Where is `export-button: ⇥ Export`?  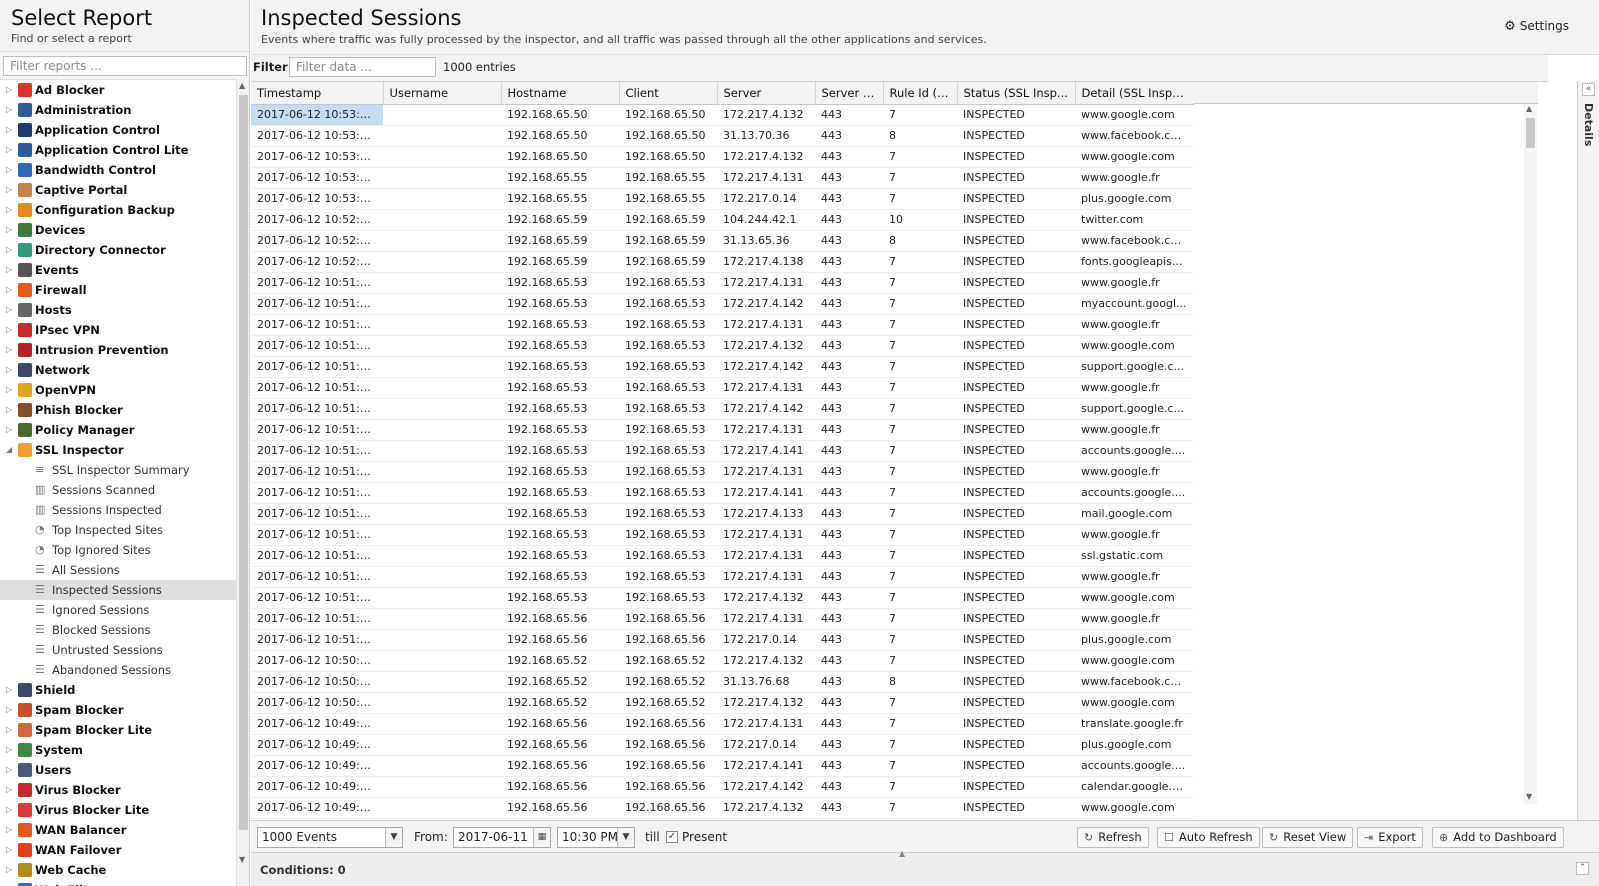
export-button: ⇥ Export is located at coordinates (1390, 837).